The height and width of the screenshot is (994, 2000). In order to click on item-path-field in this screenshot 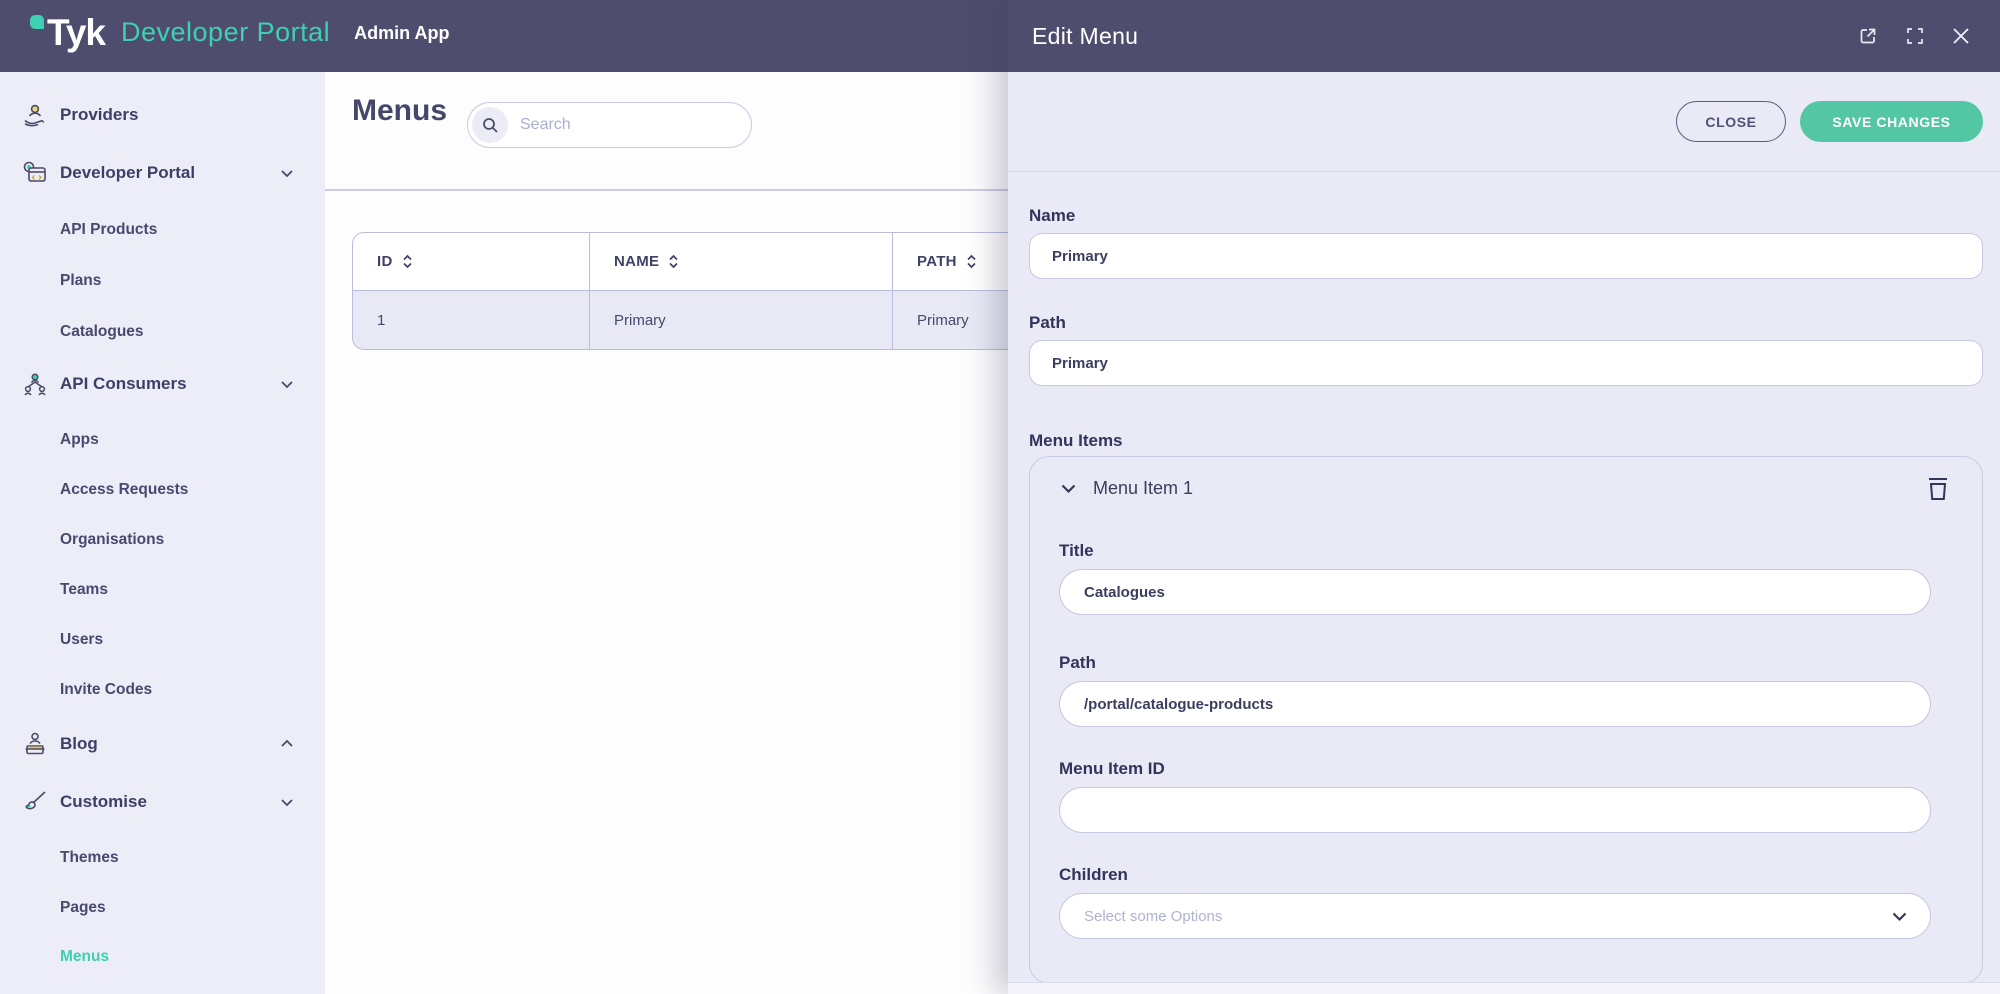, I will do `click(1495, 704)`.